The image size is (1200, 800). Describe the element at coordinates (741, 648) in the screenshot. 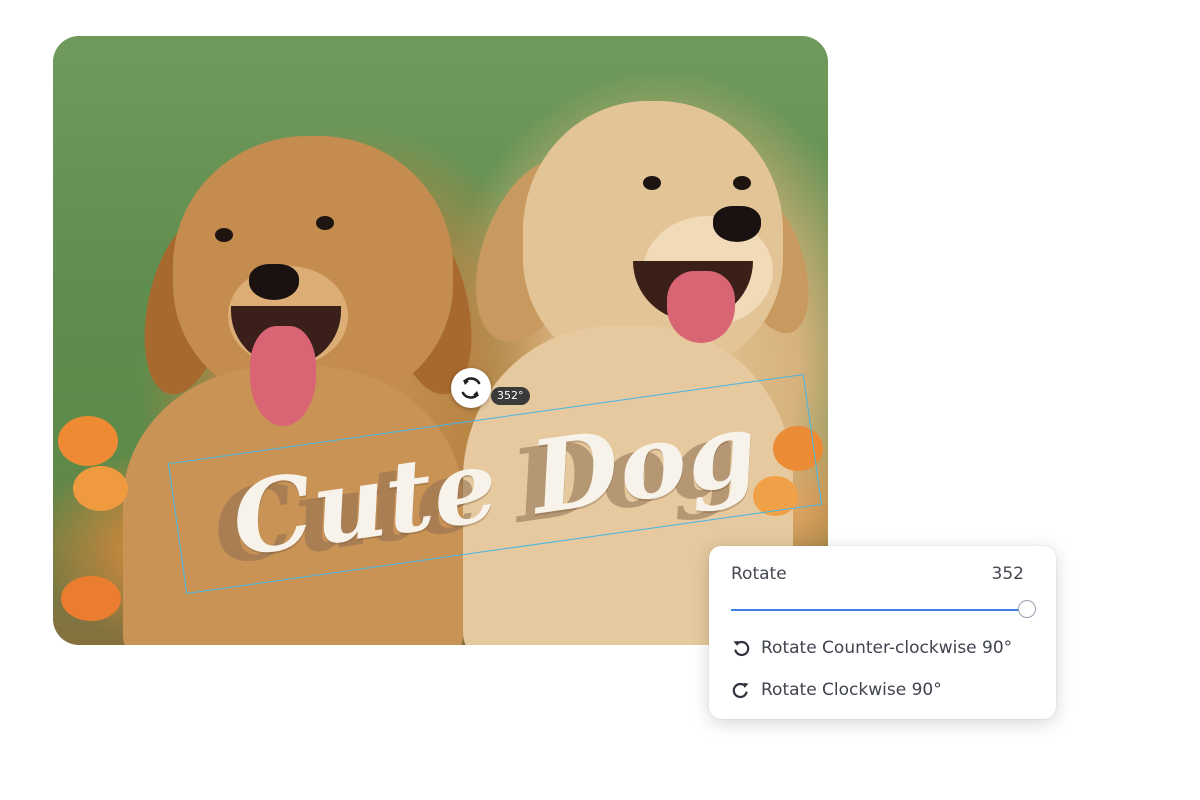

I see `rotate-ccw-icon` at that location.